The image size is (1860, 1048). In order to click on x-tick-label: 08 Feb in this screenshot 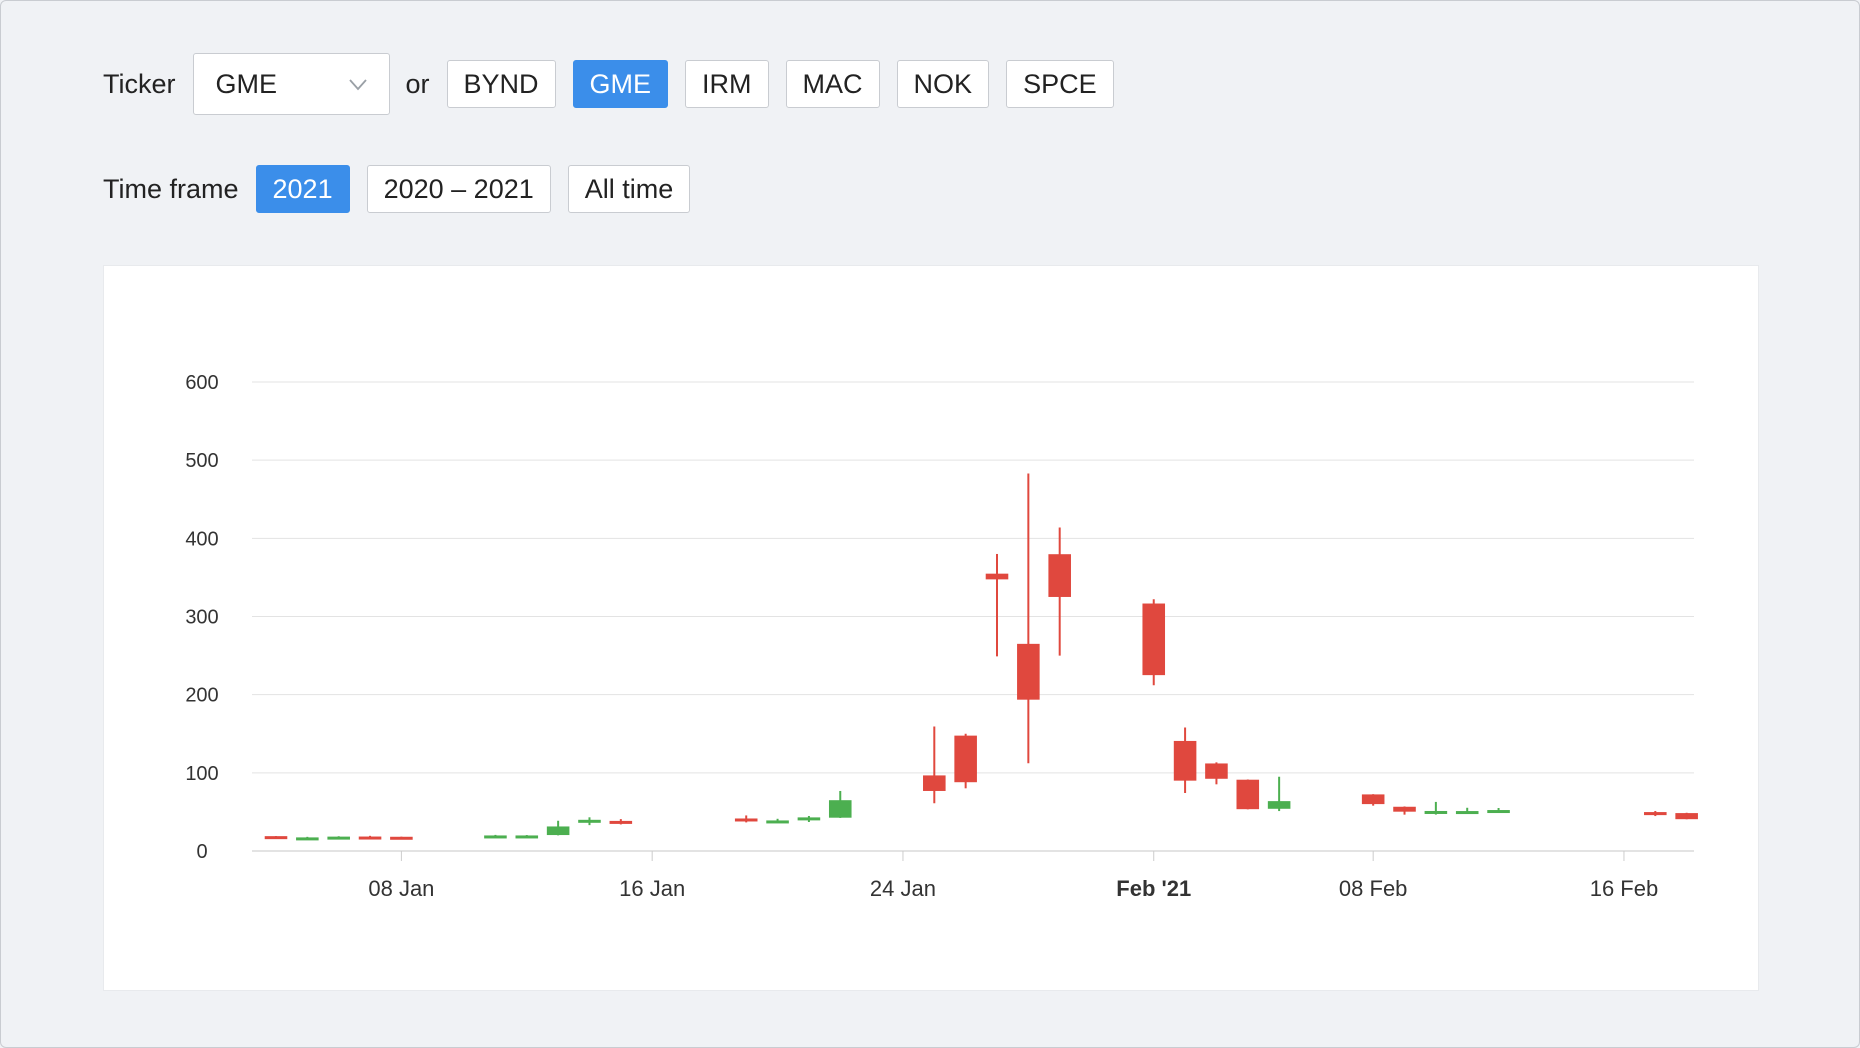, I will do `click(1373, 888)`.